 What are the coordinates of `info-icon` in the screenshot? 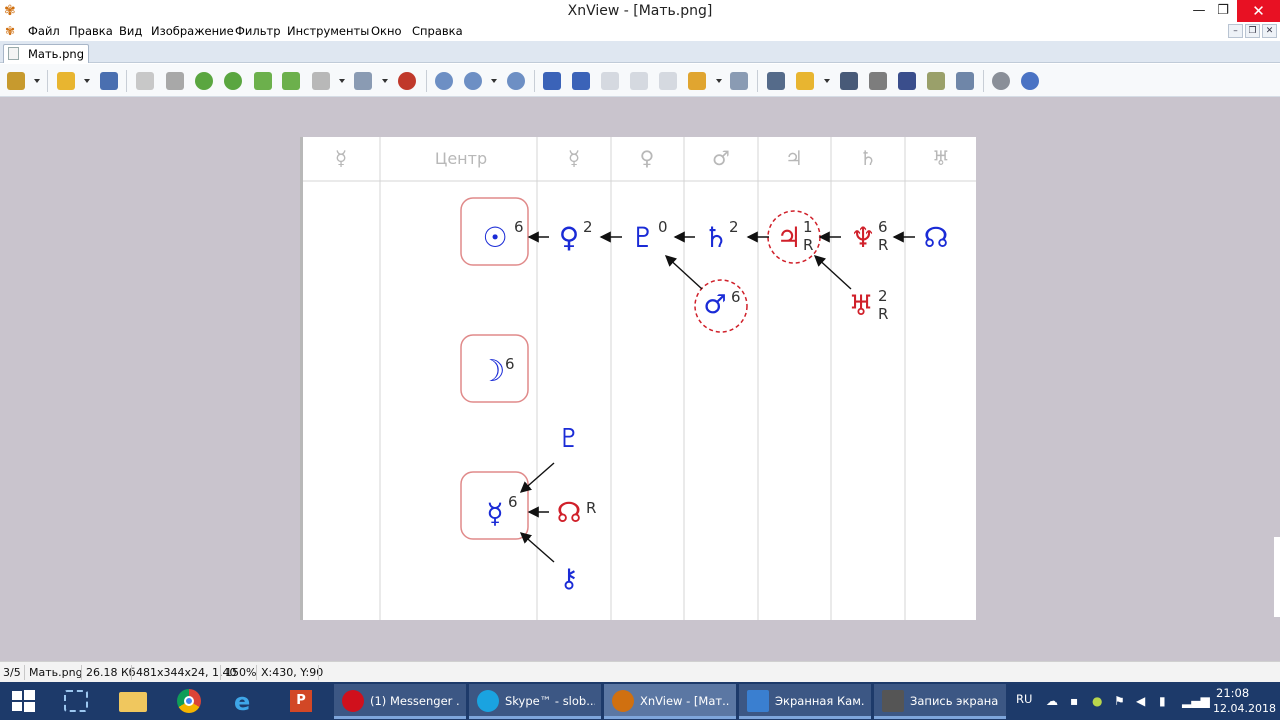 It's located at (1030, 81).